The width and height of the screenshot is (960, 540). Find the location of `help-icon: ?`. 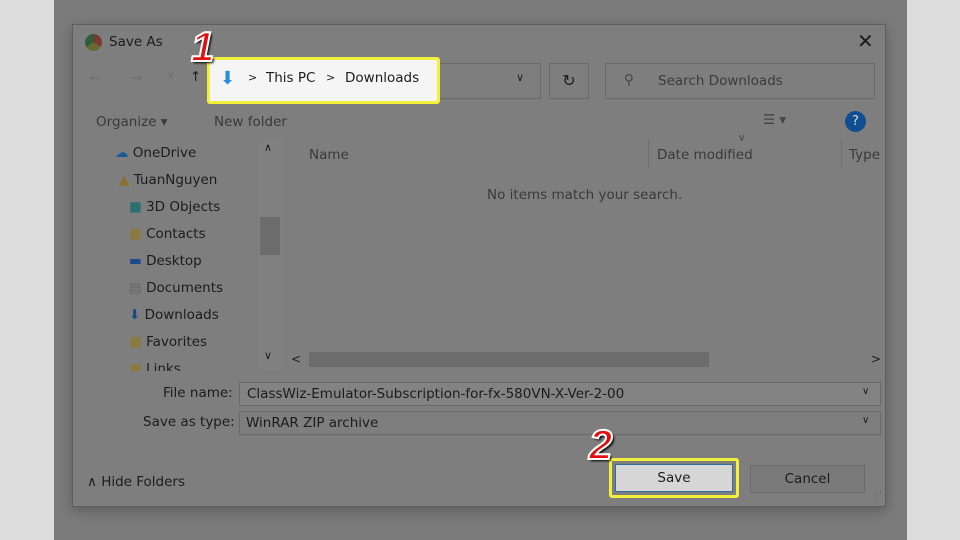

help-icon: ? is located at coordinates (855, 121).